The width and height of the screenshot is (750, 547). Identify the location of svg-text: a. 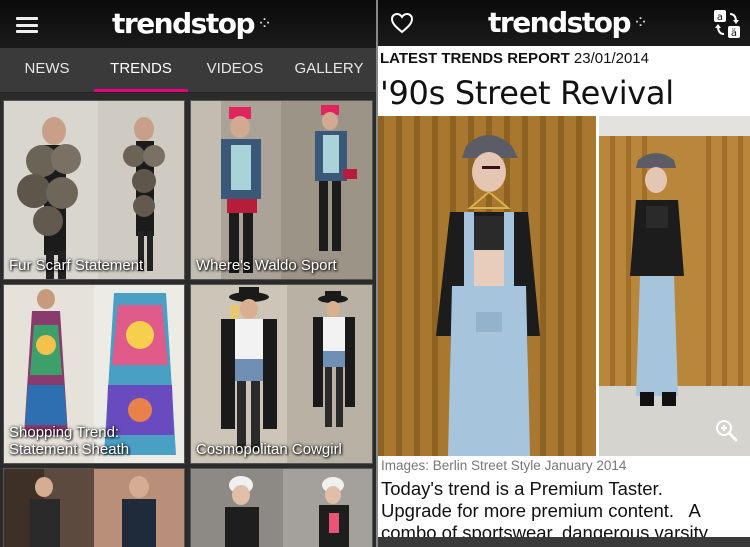
(720, 17).